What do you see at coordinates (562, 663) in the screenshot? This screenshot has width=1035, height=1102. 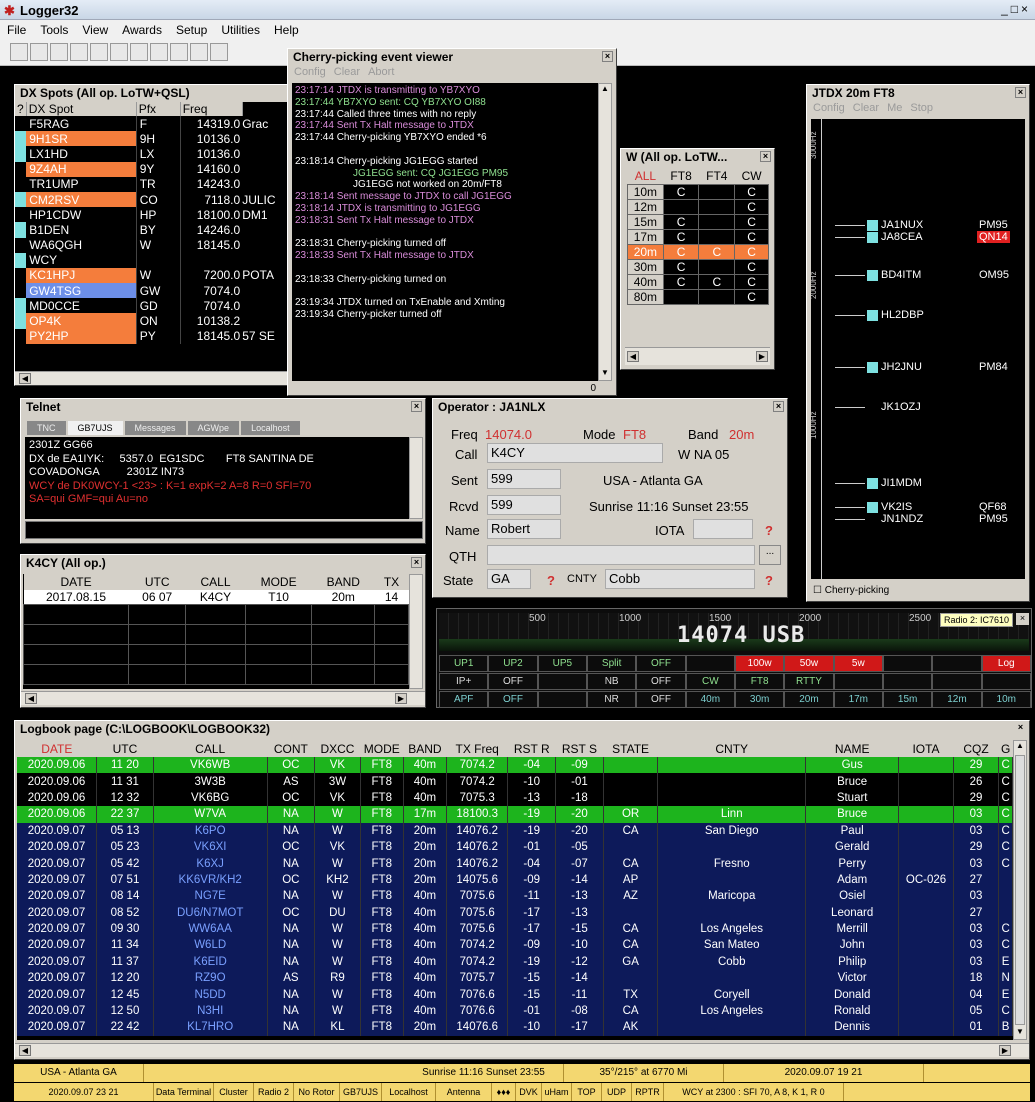 I see `radio-button-up5: UP5` at bounding box center [562, 663].